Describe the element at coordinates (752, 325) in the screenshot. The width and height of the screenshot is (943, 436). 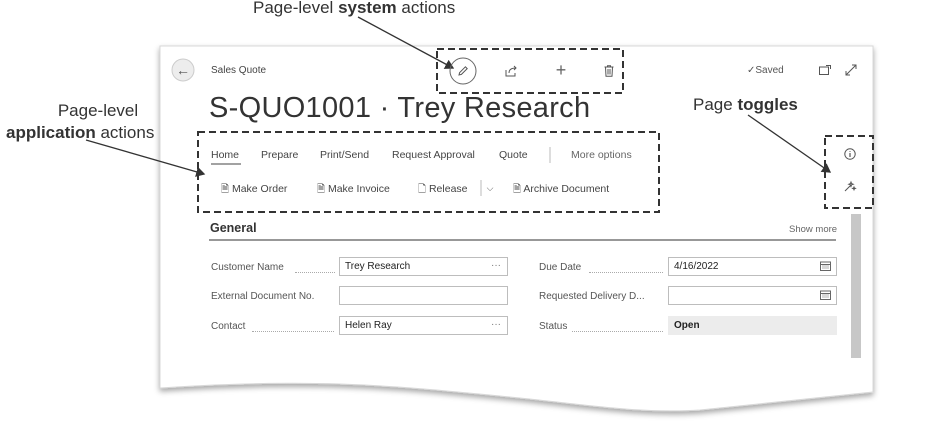
I see `status-field: Open` at that location.